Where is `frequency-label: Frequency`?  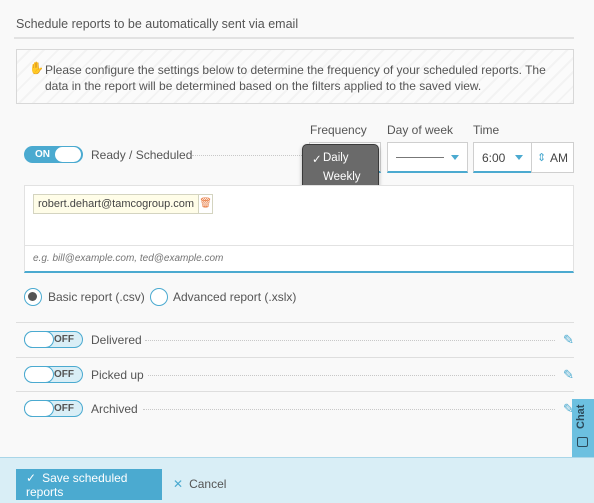 frequency-label: Frequency is located at coordinates (338, 130).